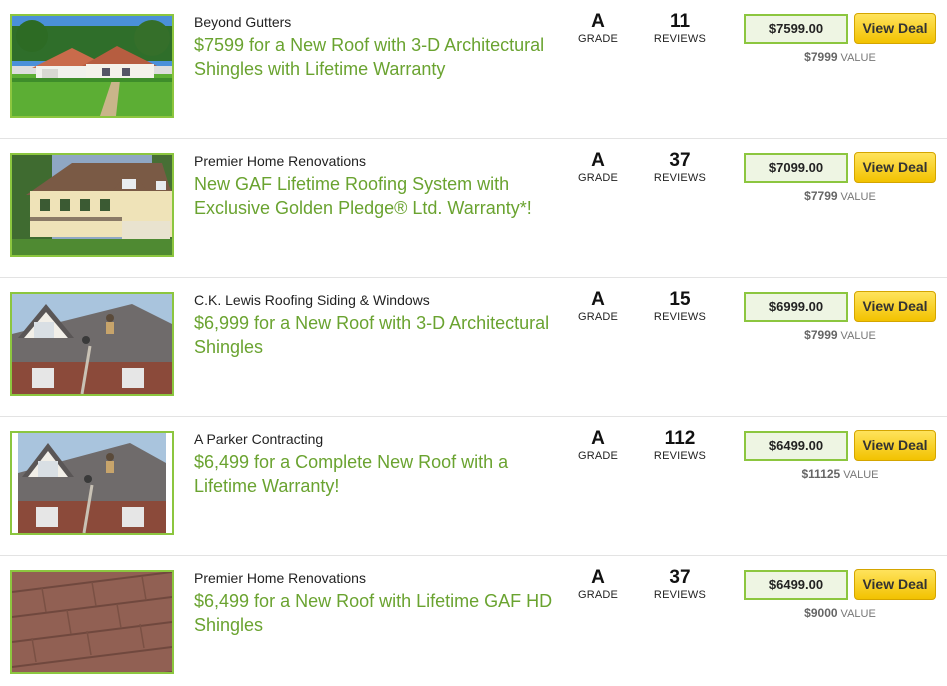 This screenshot has height=686, width=947. Describe the element at coordinates (243, 22) in the screenshot. I see `vendor-name: Beyond Gutters` at that location.